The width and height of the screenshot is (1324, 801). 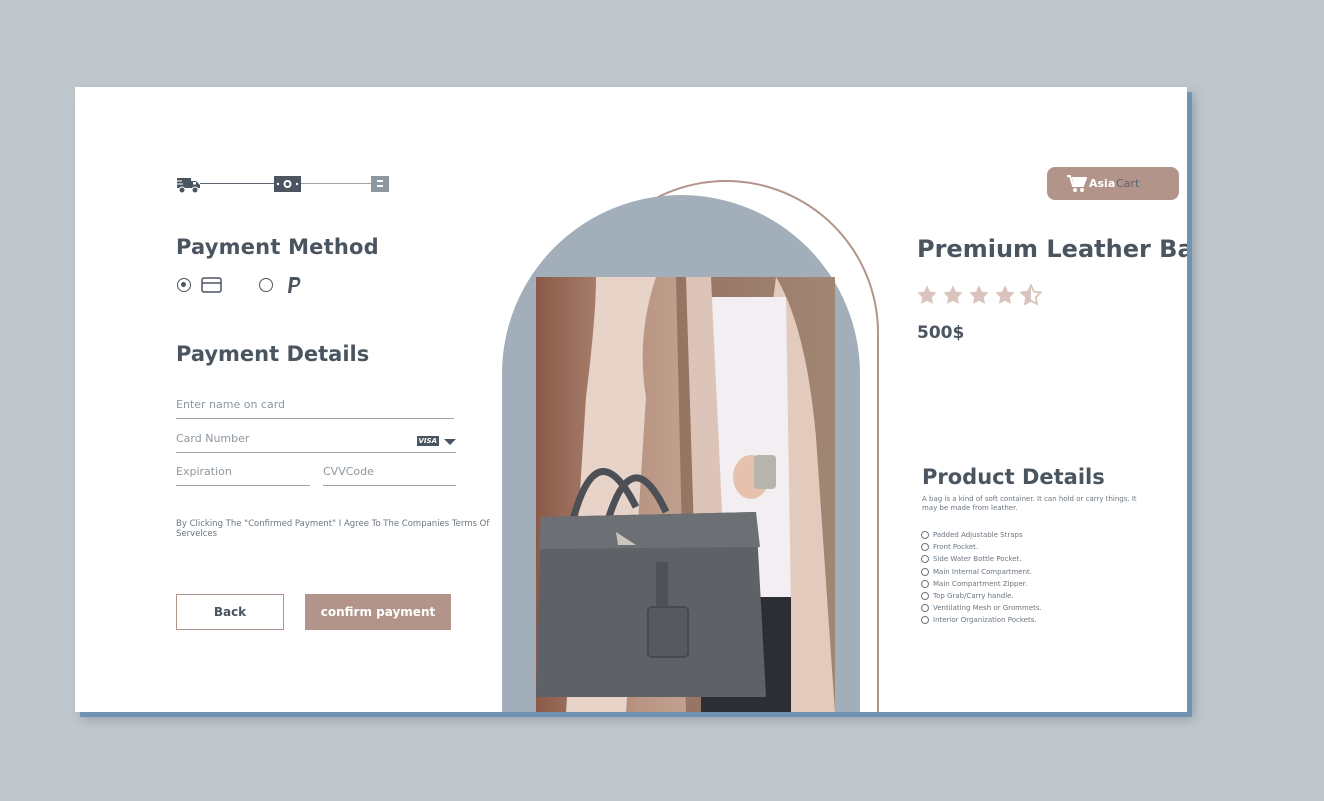 What do you see at coordinates (1013, 477) in the screenshot?
I see `product-details-title: Product Details` at bounding box center [1013, 477].